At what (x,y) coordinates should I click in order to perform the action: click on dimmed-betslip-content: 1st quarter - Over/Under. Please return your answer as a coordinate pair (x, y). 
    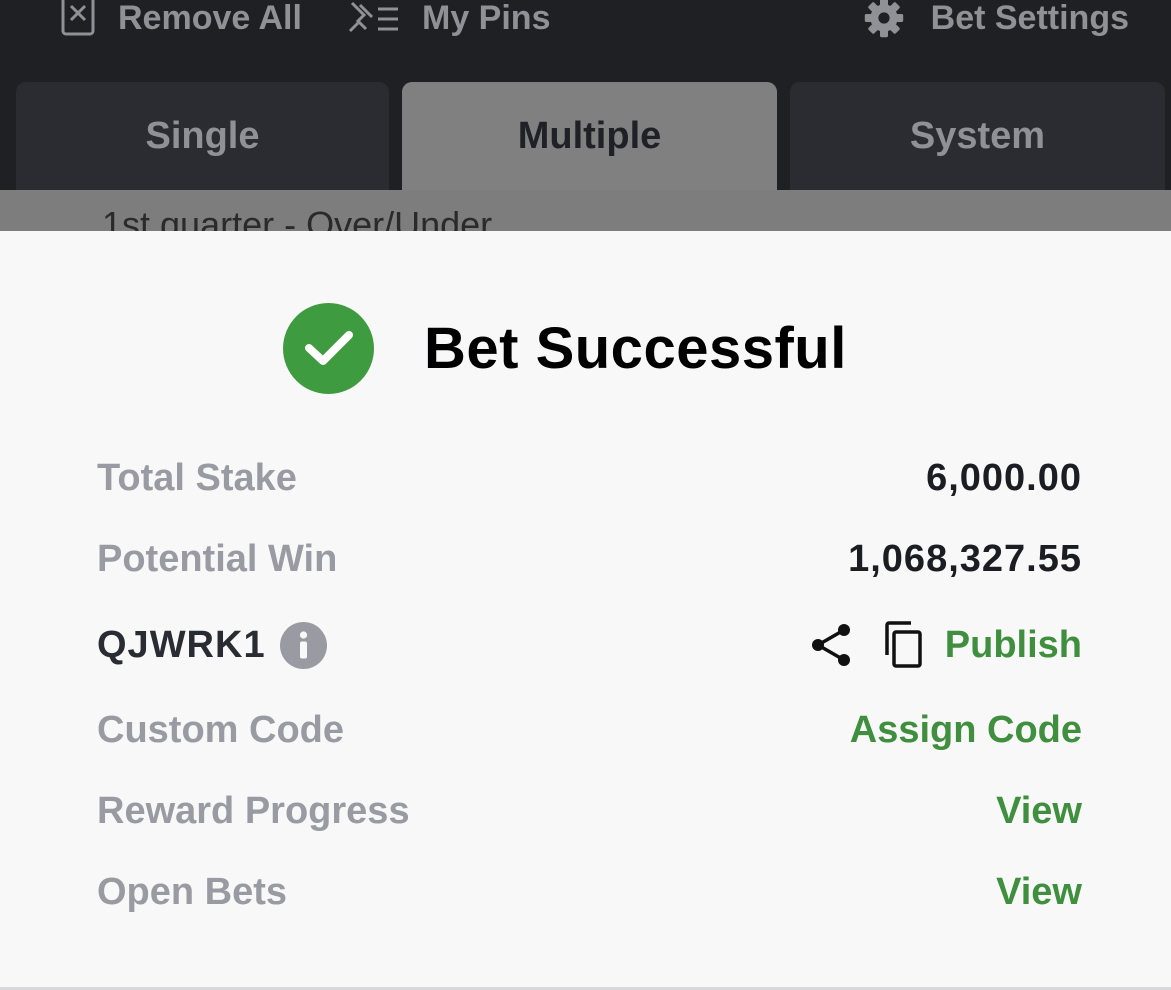
    Looking at the image, I should click on (585, 210).